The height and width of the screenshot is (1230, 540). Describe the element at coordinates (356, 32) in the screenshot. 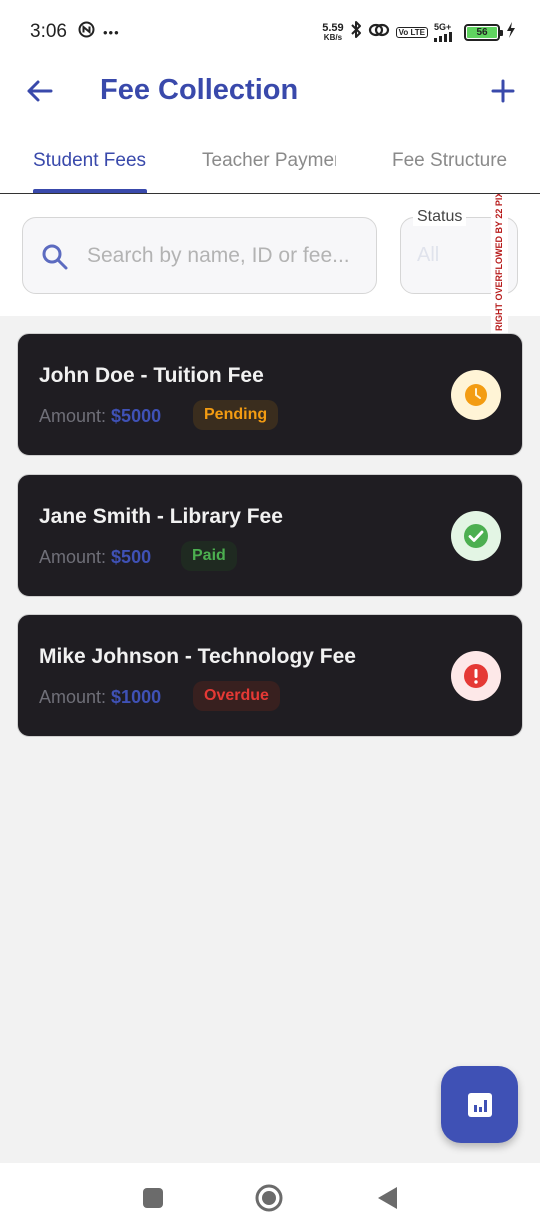

I see `bluetooth-icon` at that location.